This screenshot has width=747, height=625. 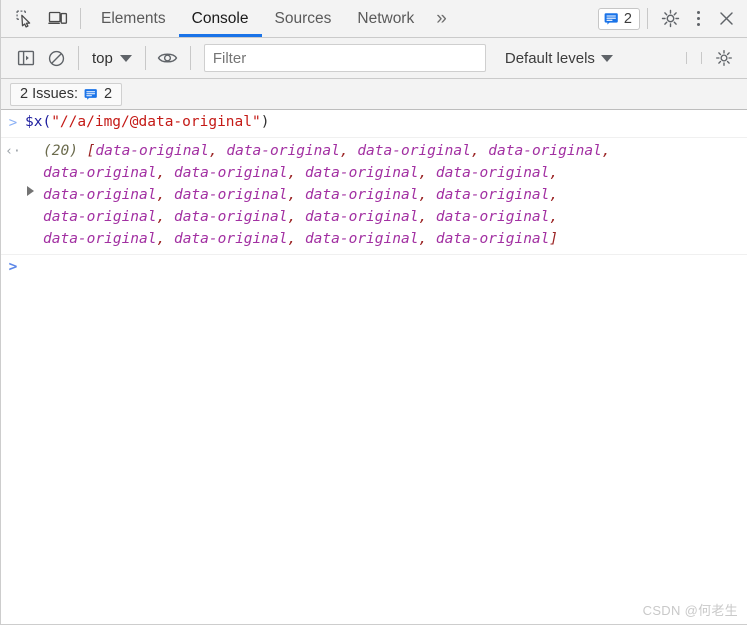 I want to click on console-input-row: >, so click(x=374, y=267).